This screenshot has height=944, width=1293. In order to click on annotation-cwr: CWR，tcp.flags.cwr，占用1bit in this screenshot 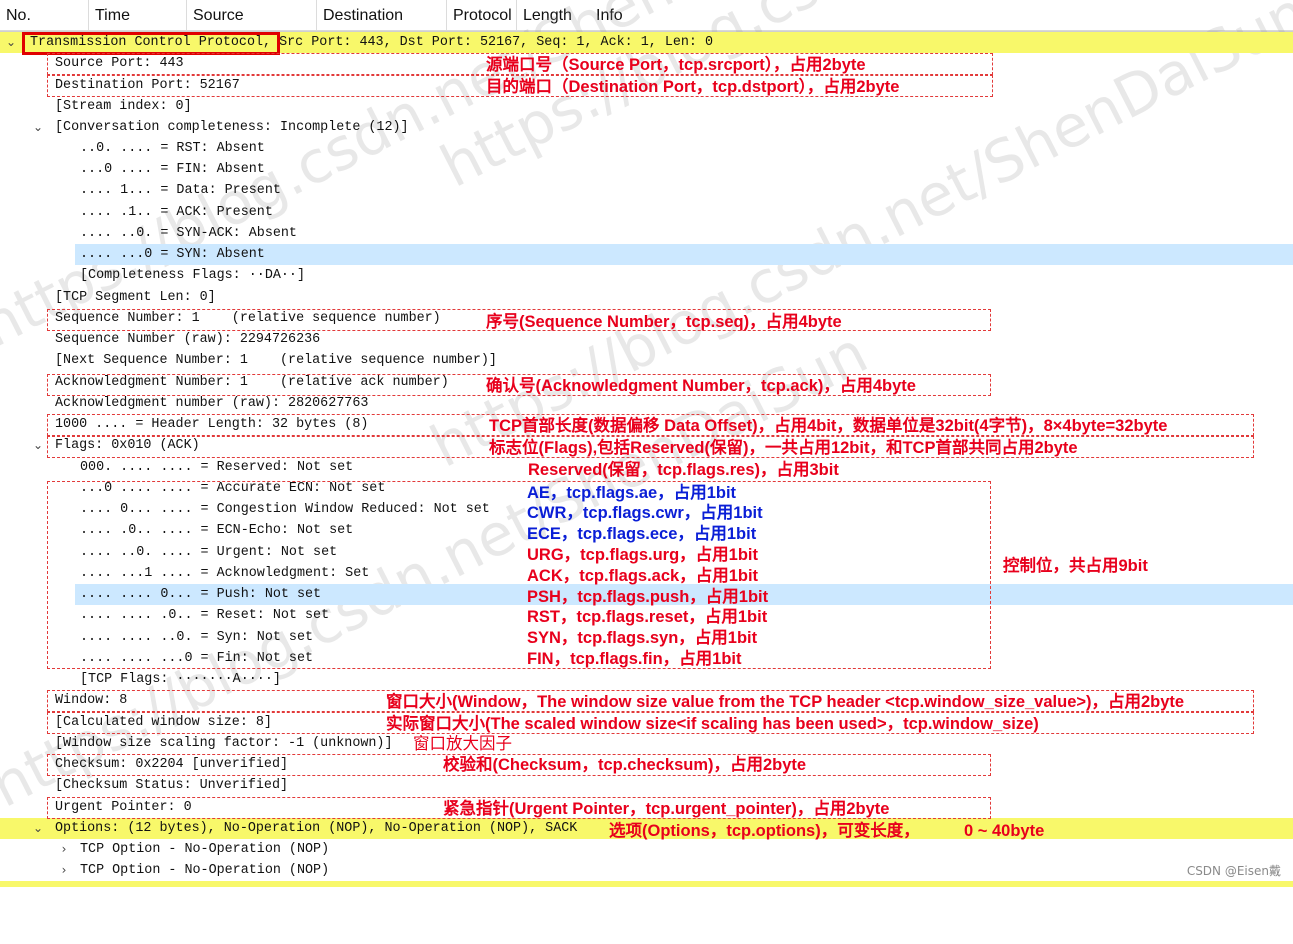, I will do `click(645, 513)`.